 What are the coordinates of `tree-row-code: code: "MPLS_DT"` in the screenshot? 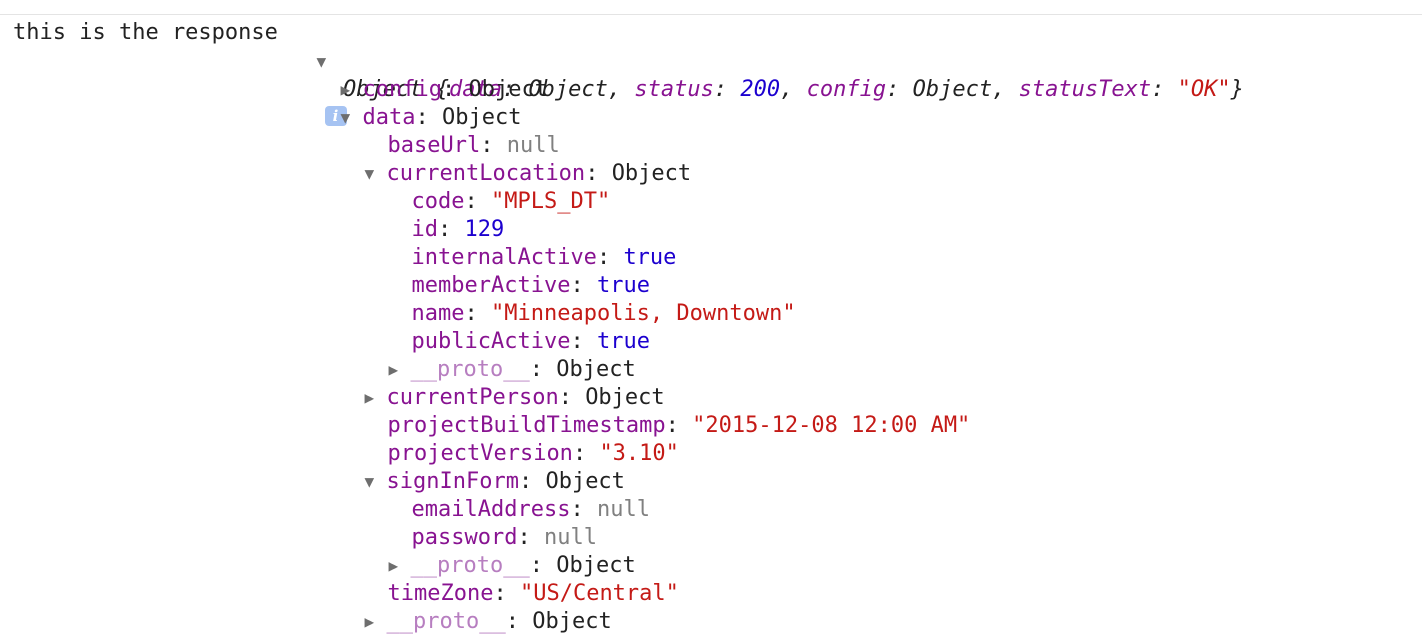 It's located at (511, 201).